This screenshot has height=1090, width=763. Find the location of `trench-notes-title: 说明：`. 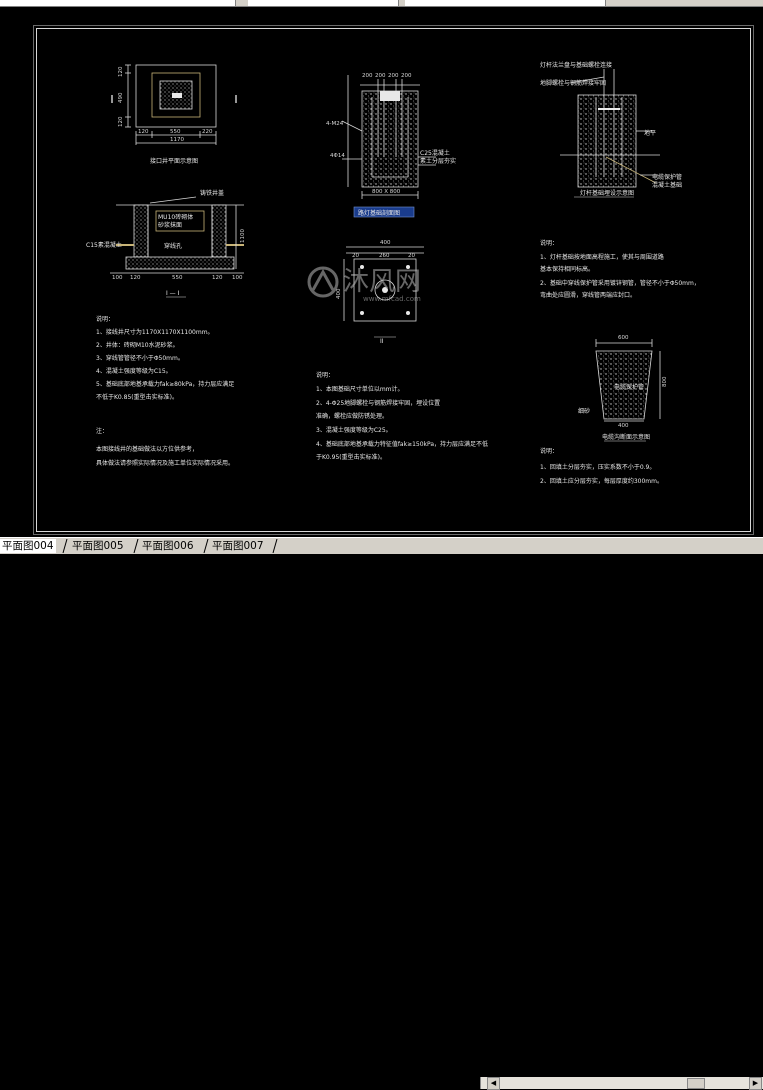

trench-notes-title: 说明： is located at coordinates (549, 451).